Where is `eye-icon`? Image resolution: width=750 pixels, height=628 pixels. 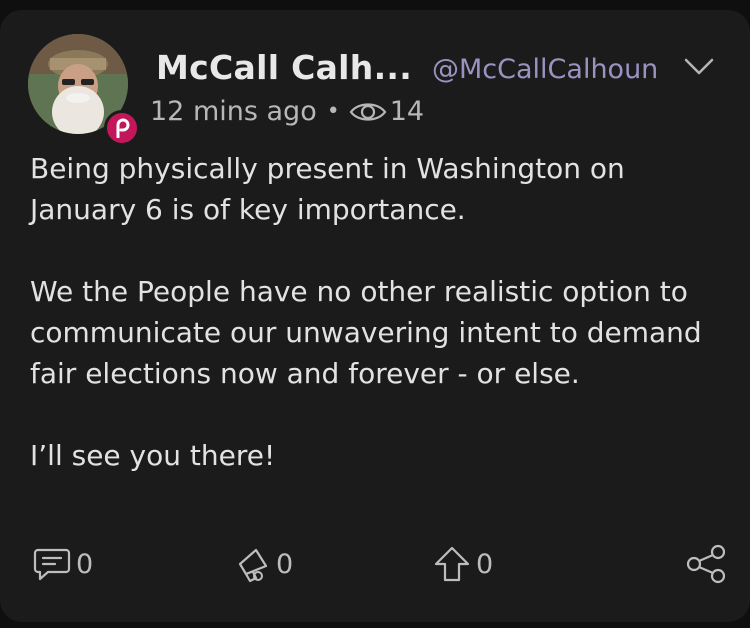 eye-icon is located at coordinates (368, 111).